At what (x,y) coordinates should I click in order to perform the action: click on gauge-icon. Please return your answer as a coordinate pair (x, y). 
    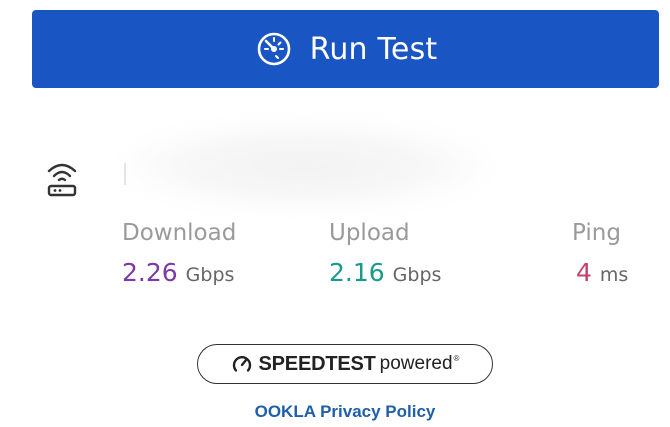
    Looking at the image, I should click on (242, 364).